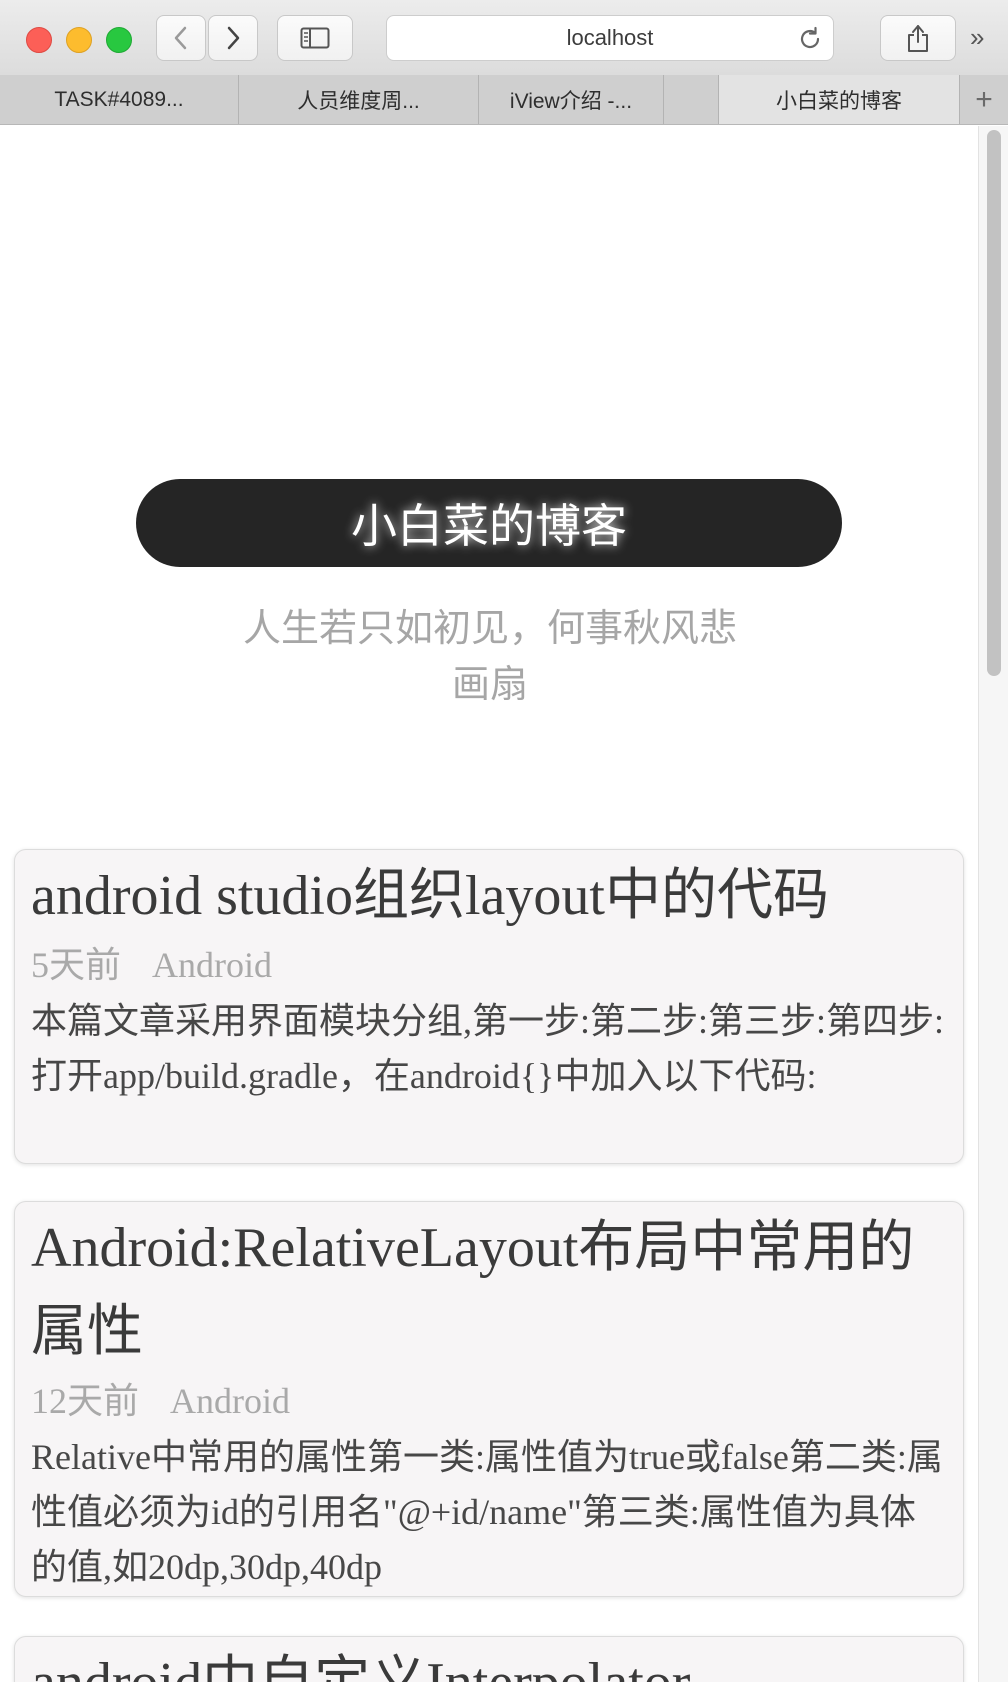 This screenshot has width=1008, height=1682. I want to click on sidebar-toggle-button, so click(315, 38).